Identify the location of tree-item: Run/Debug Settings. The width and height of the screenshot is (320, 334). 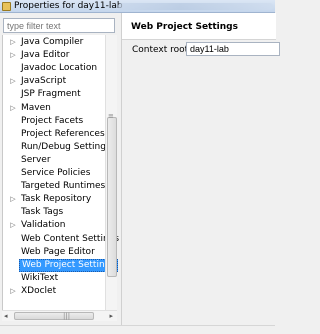
(57, 147).